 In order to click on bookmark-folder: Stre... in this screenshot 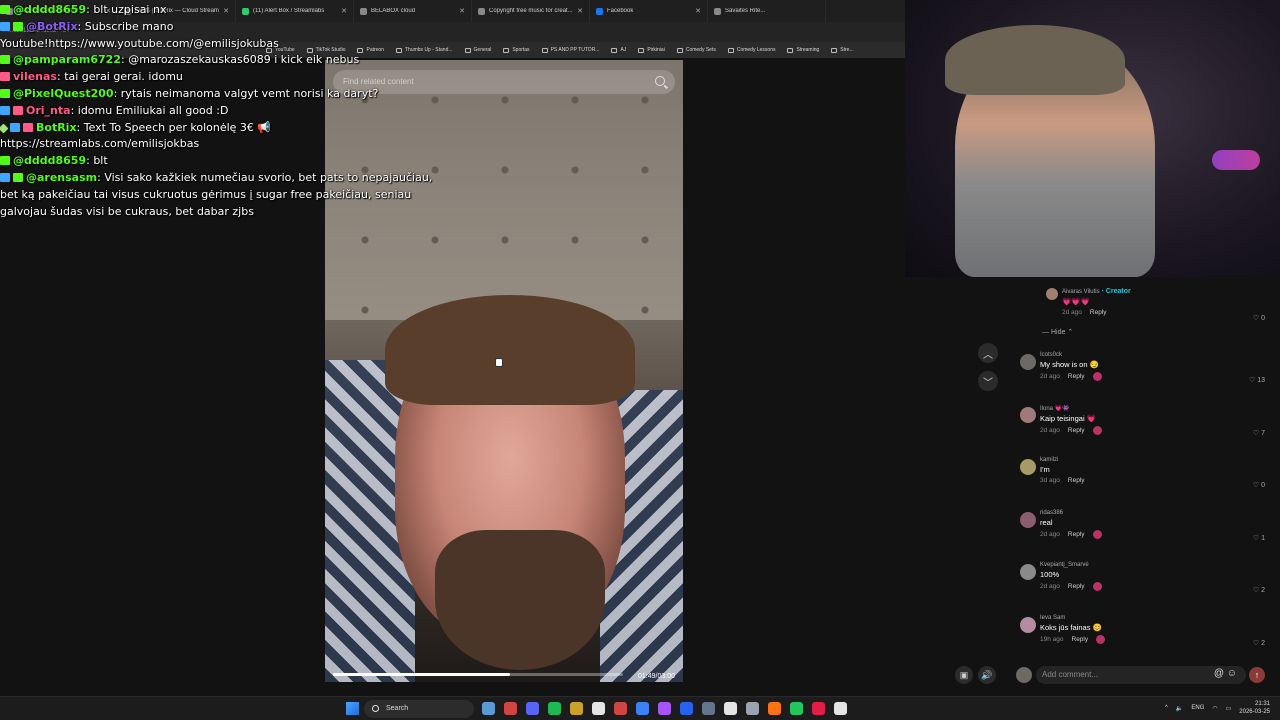, I will do `click(842, 50)`.